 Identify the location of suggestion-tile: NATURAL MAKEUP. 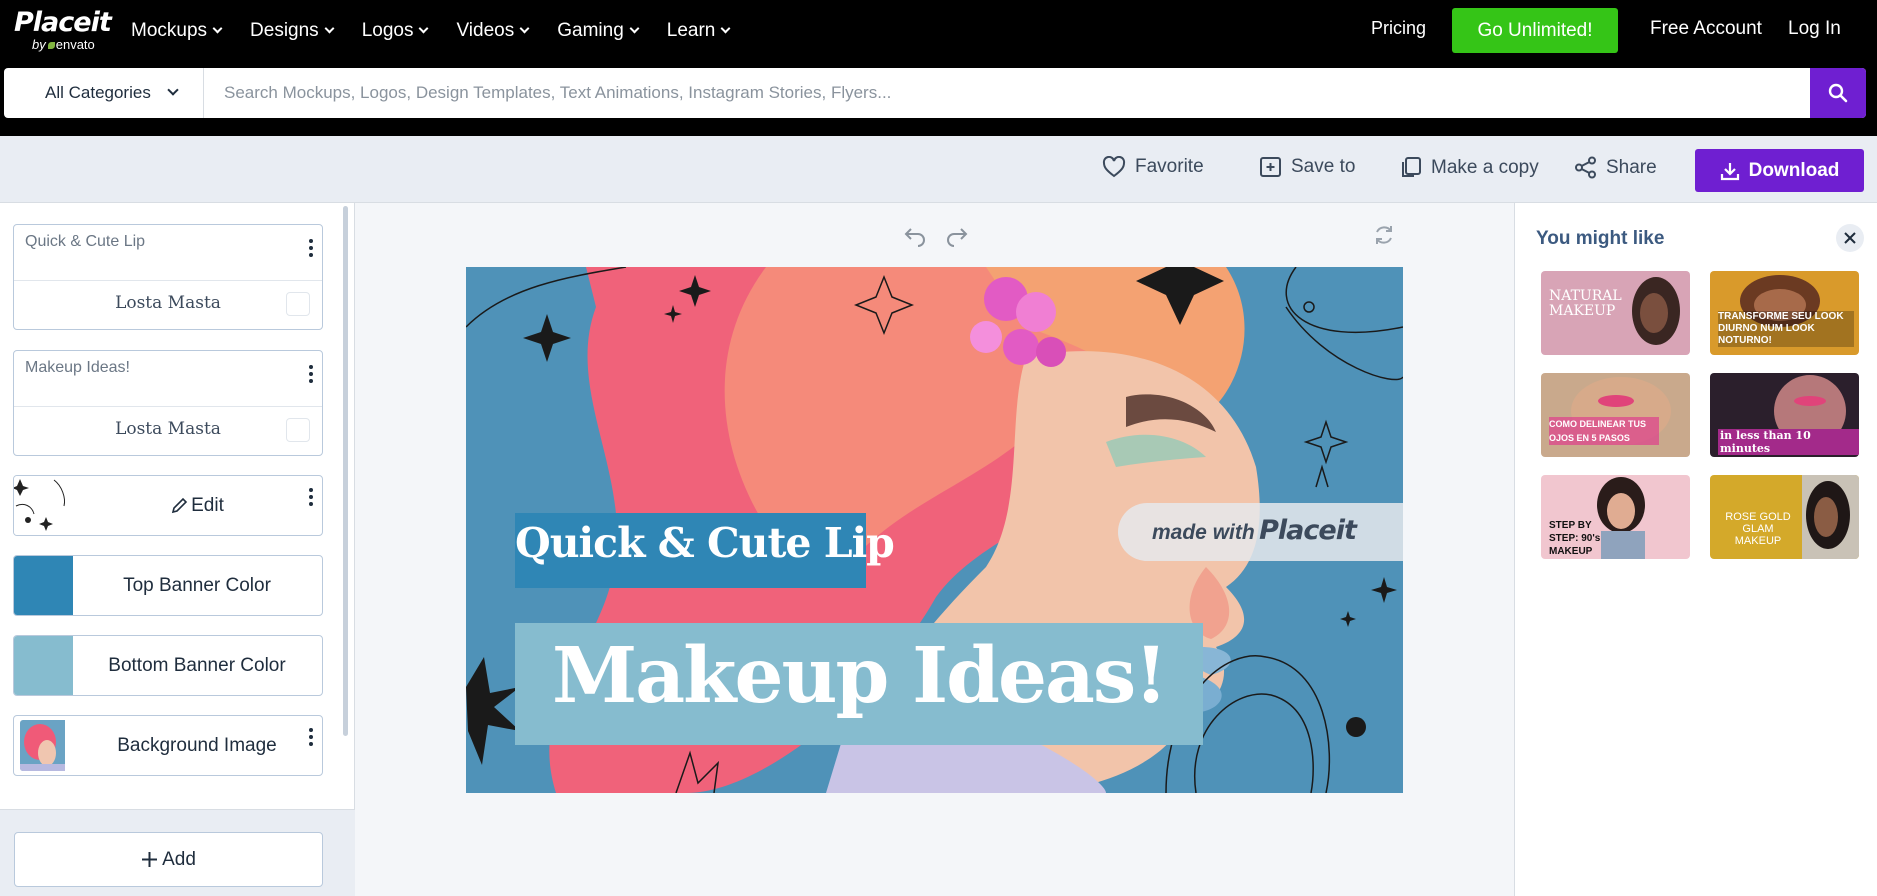
(1615, 313).